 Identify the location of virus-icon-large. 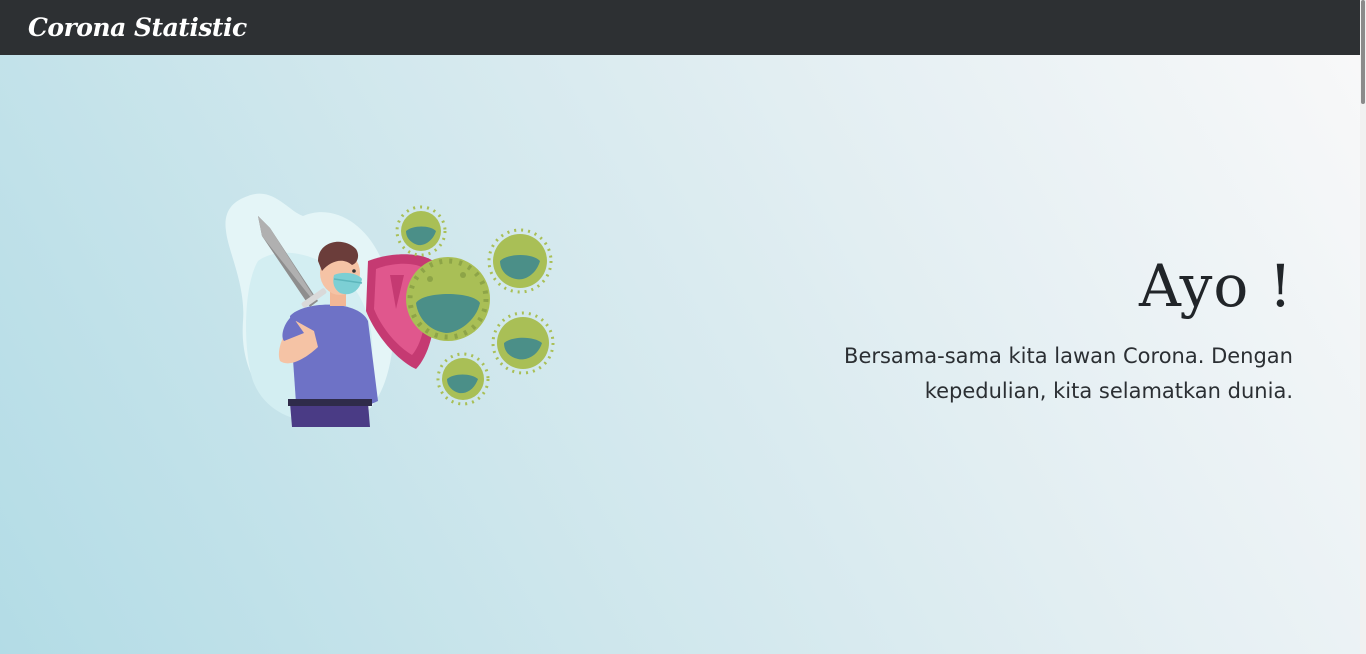
(448, 299).